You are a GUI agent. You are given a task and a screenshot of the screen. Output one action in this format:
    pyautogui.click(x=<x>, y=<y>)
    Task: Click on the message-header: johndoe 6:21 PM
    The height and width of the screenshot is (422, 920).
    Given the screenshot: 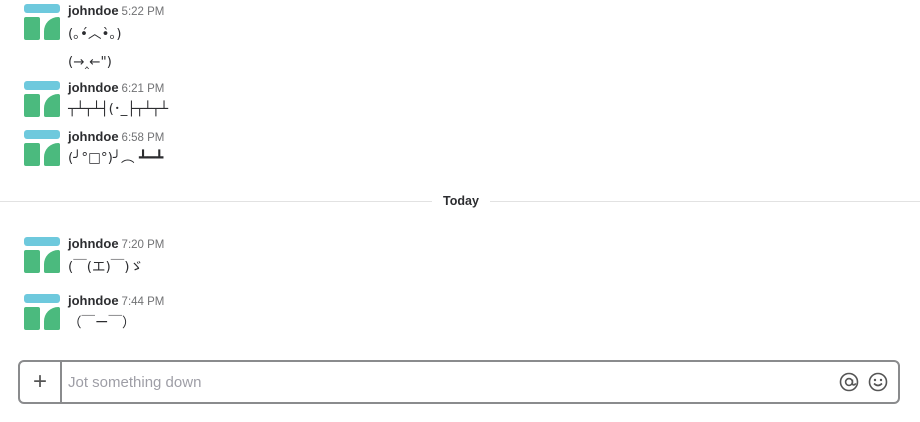 What is the action you would take?
    pyautogui.click(x=116, y=88)
    